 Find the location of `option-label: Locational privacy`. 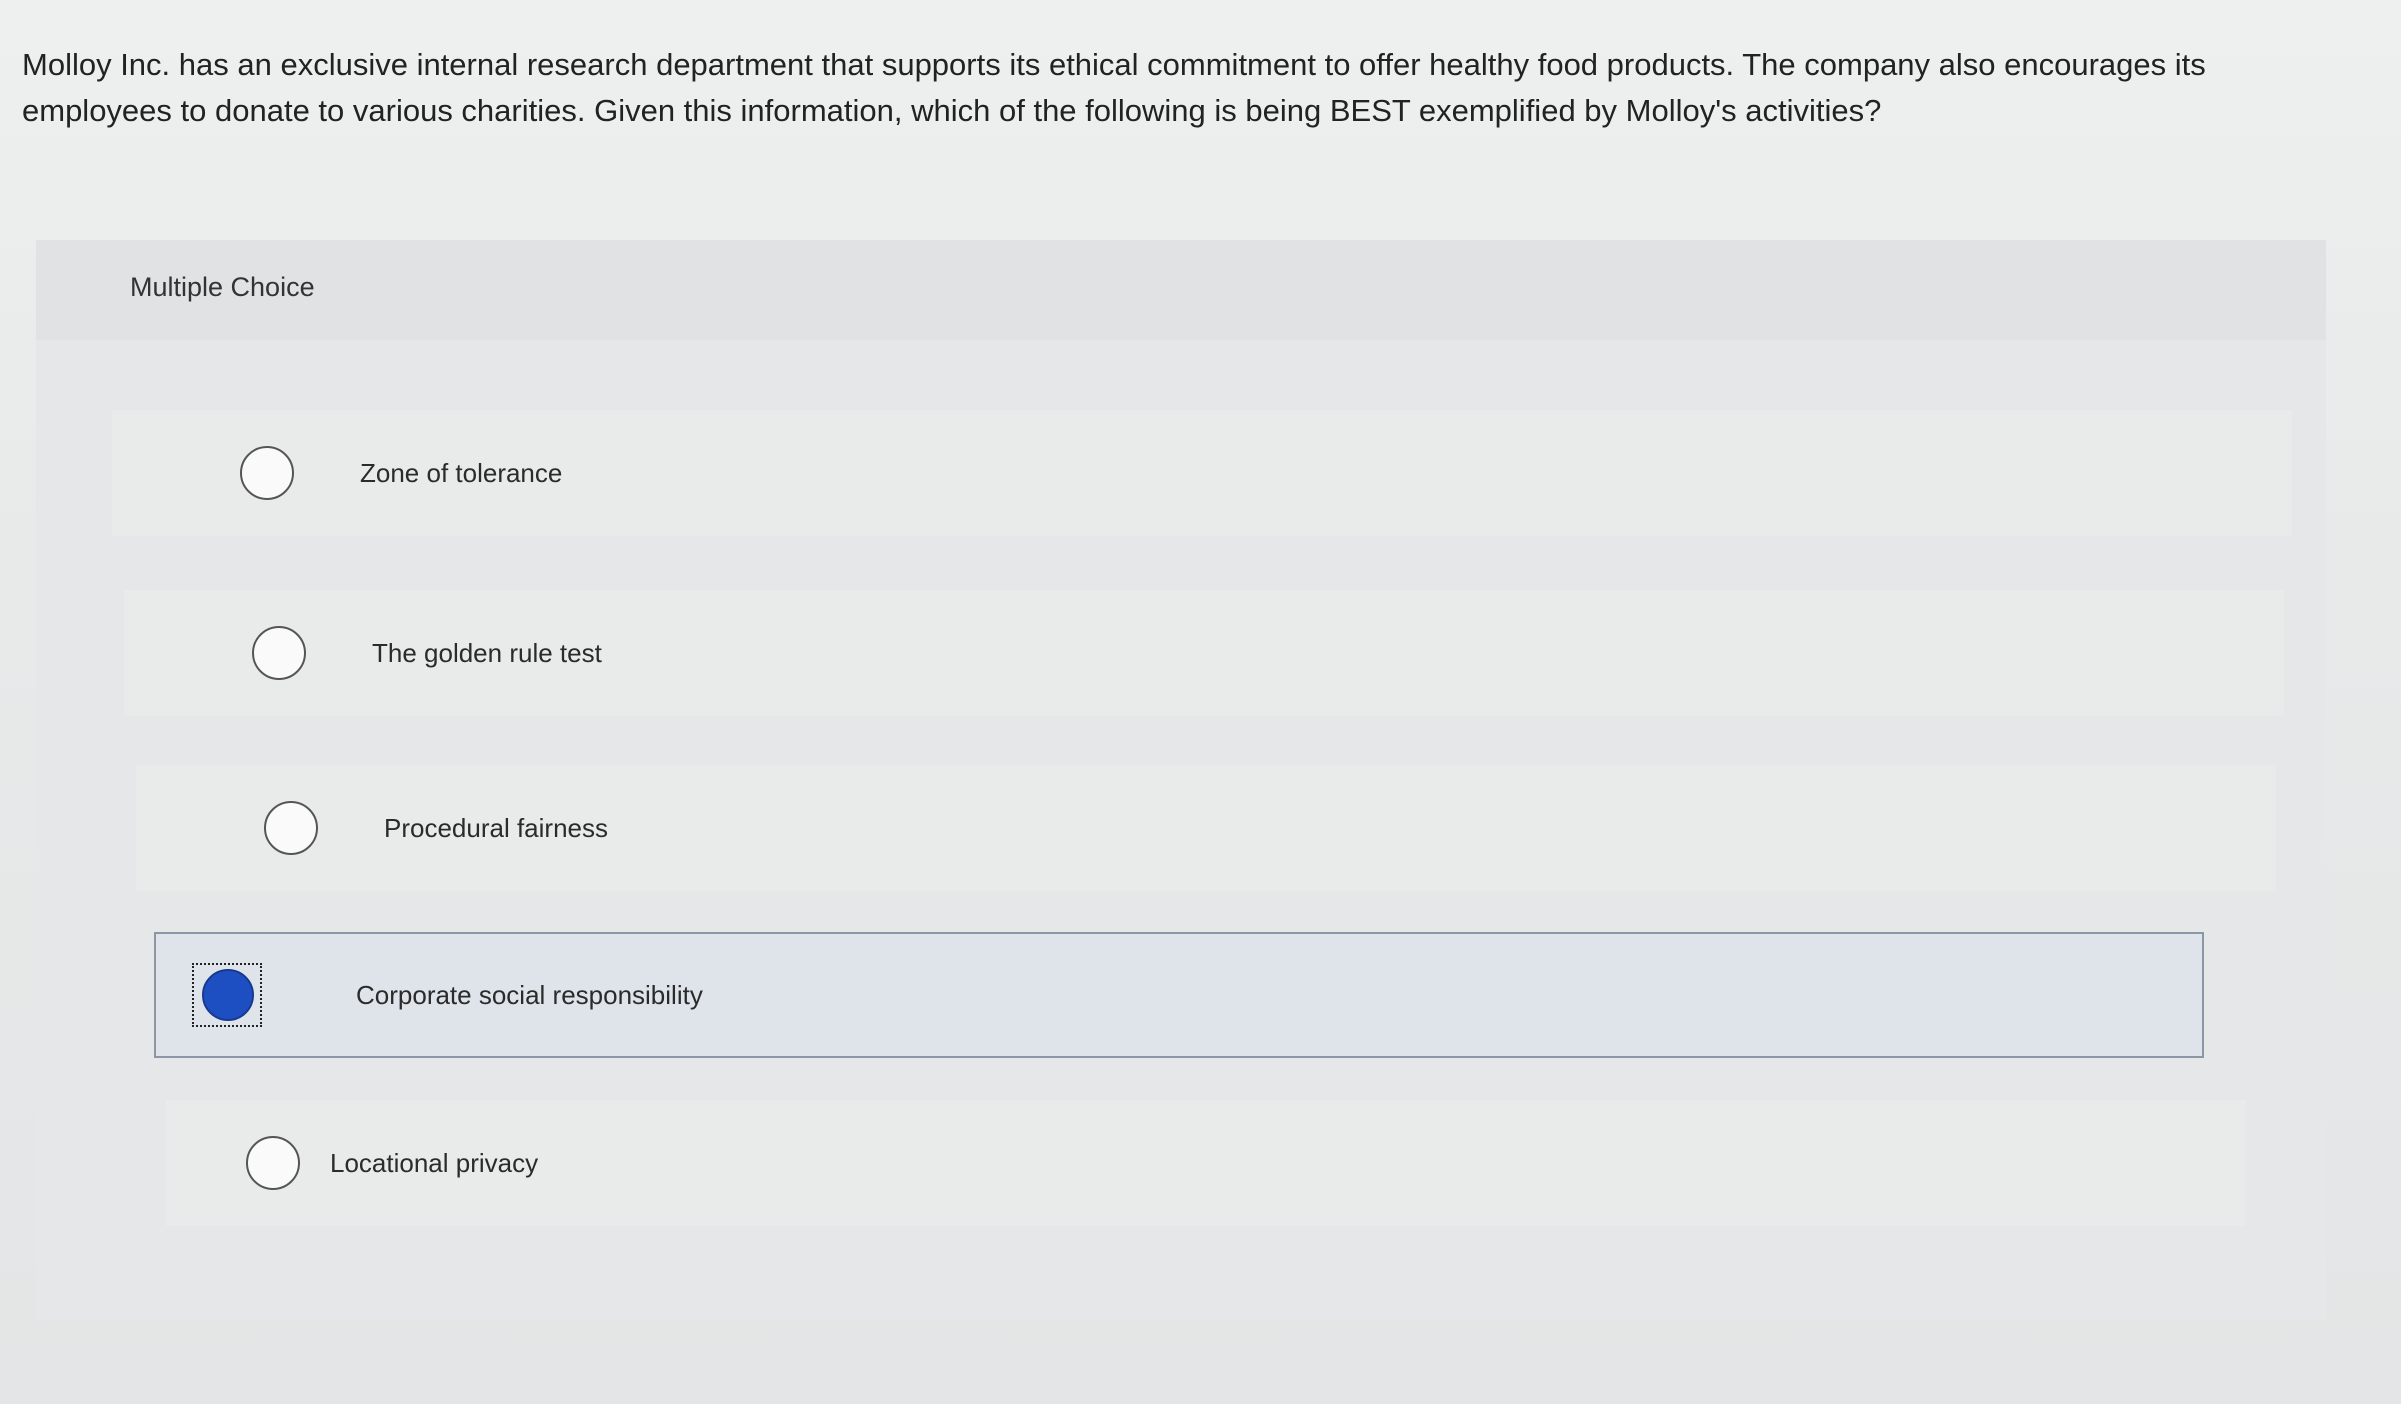

option-label: Locational privacy is located at coordinates (434, 1163).